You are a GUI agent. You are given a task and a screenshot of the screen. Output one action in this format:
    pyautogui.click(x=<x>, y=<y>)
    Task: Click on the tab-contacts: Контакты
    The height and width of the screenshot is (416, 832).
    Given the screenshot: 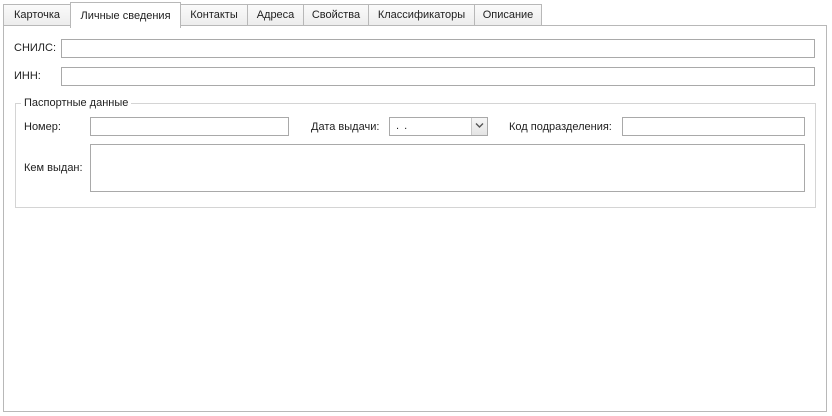 What is the action you would take?
    pyautogui.click(x=214, y=15)
    